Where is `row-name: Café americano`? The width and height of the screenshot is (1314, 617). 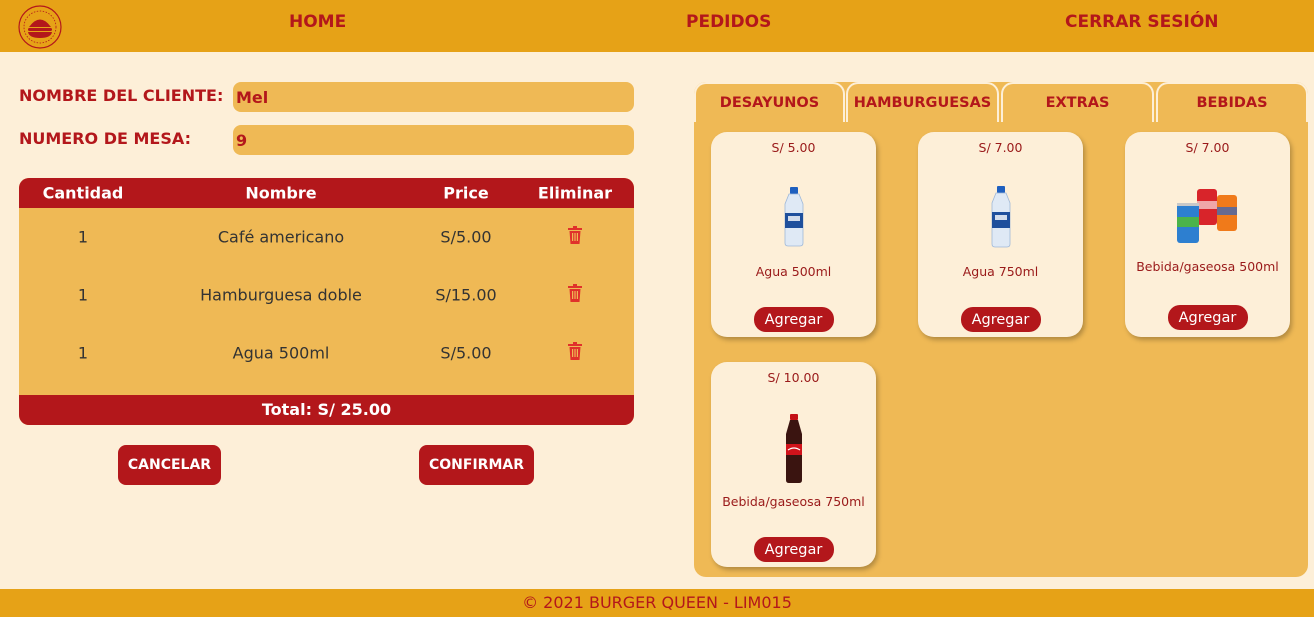
row-name: Café americano is located at coordinates (281, 237).